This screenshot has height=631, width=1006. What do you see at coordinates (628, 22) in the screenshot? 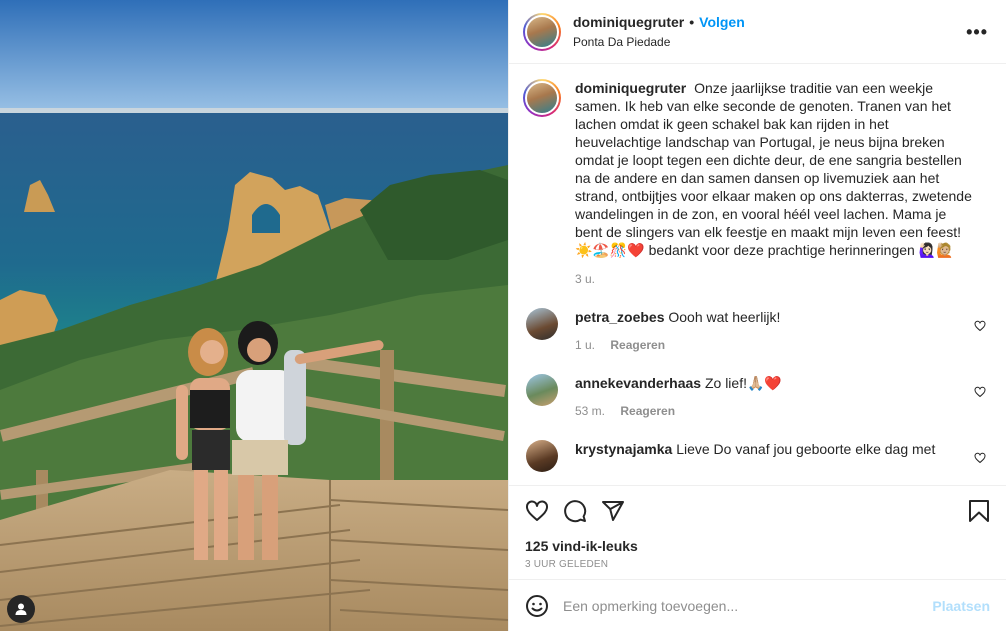
I see `author-username: dominiquegruter` at bounding box center [628, 22].